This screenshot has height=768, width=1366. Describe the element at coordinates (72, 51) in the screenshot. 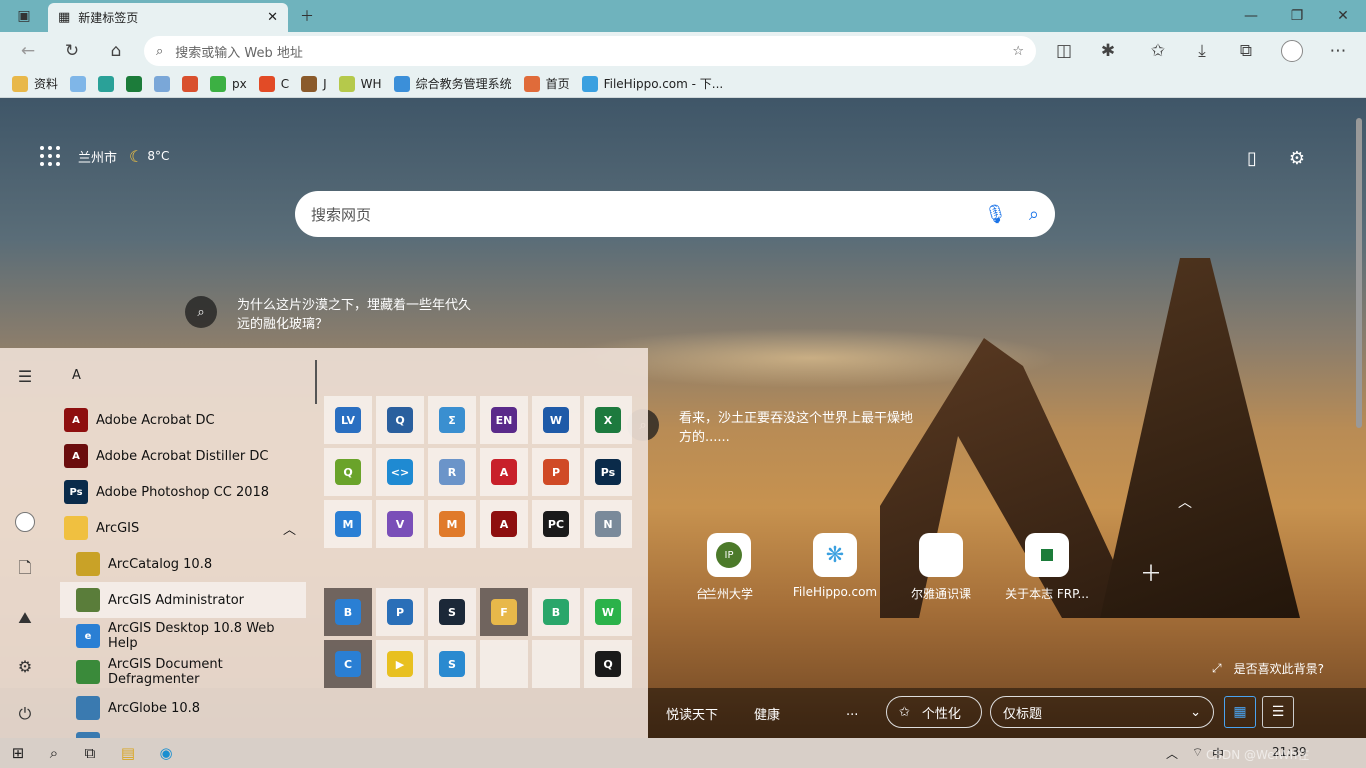

I see `refresh-button: ↻` at that location.